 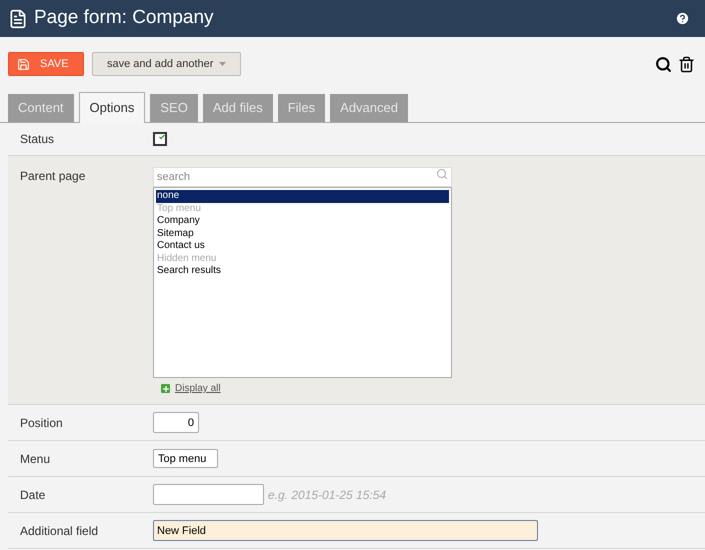 What do you see at coordinates (23, 64) in the screenshot?
I see `floppy-icon` at bounding box center [23, 64].